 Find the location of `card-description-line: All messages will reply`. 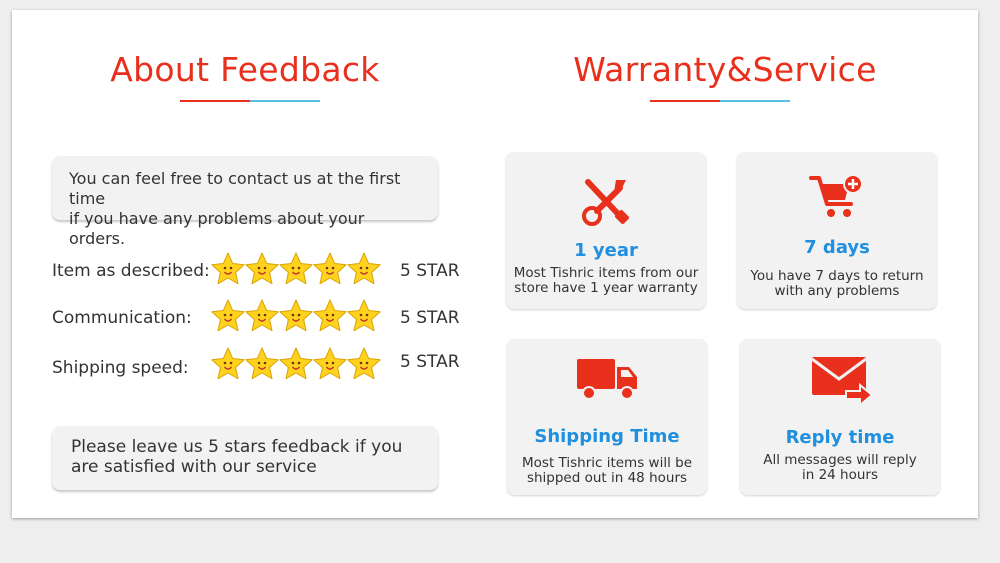

card-description-line: All messages will reply is located at coordinates (840, 460).